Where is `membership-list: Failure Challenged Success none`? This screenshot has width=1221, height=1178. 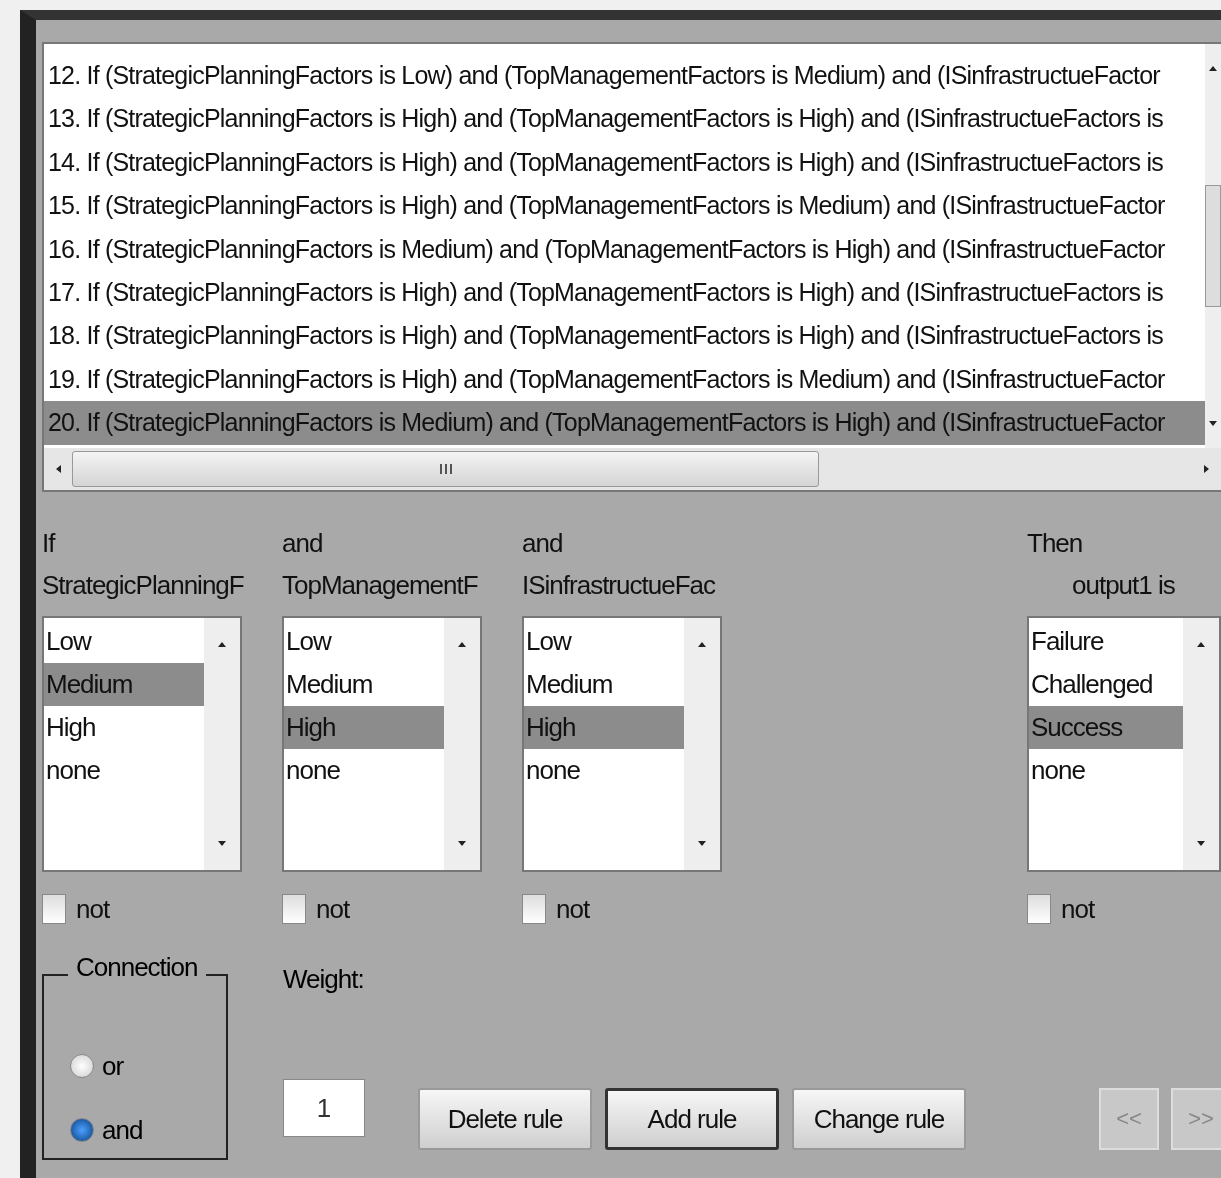 membership-list: Failure Challenged Success none is located at coordinates (1124, 744).